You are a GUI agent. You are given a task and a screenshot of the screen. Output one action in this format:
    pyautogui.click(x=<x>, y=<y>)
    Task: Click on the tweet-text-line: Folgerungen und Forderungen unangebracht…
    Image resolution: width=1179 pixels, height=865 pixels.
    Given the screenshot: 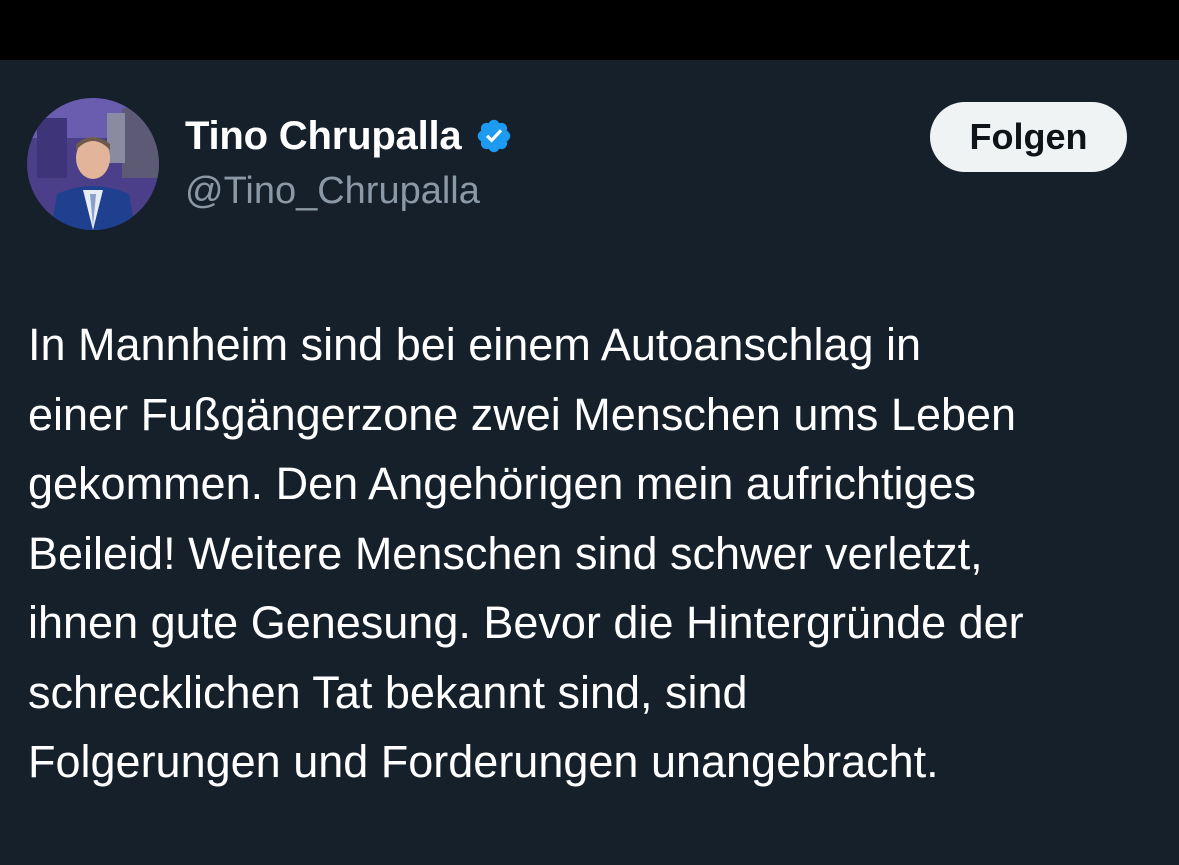 What is the action you would take?
    pyautogui.click(x=483, y=761)
    